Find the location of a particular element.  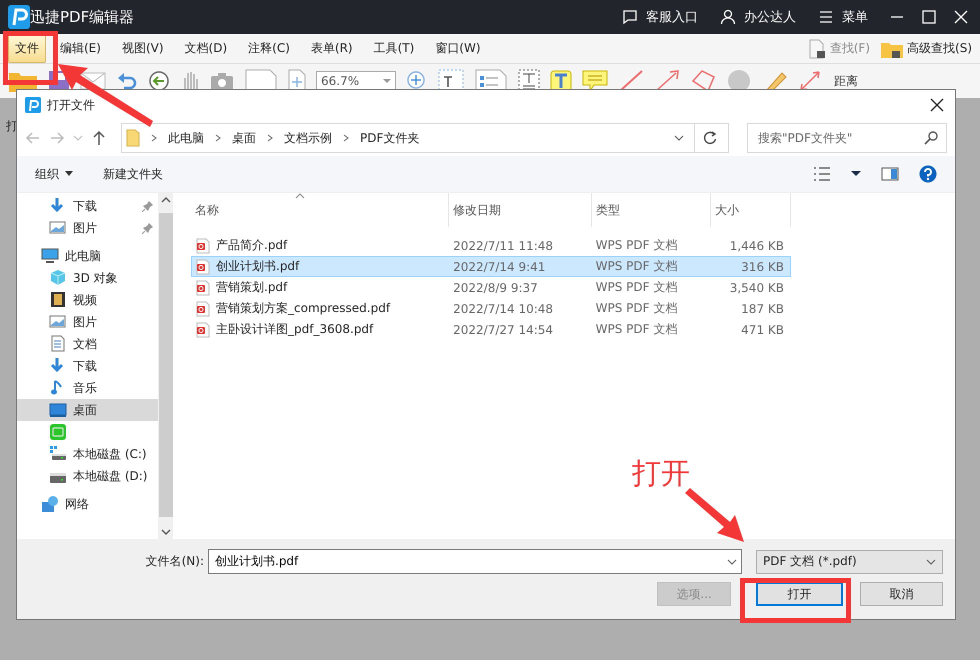

header-link: 菜单 is located at coordinates (843, 17).